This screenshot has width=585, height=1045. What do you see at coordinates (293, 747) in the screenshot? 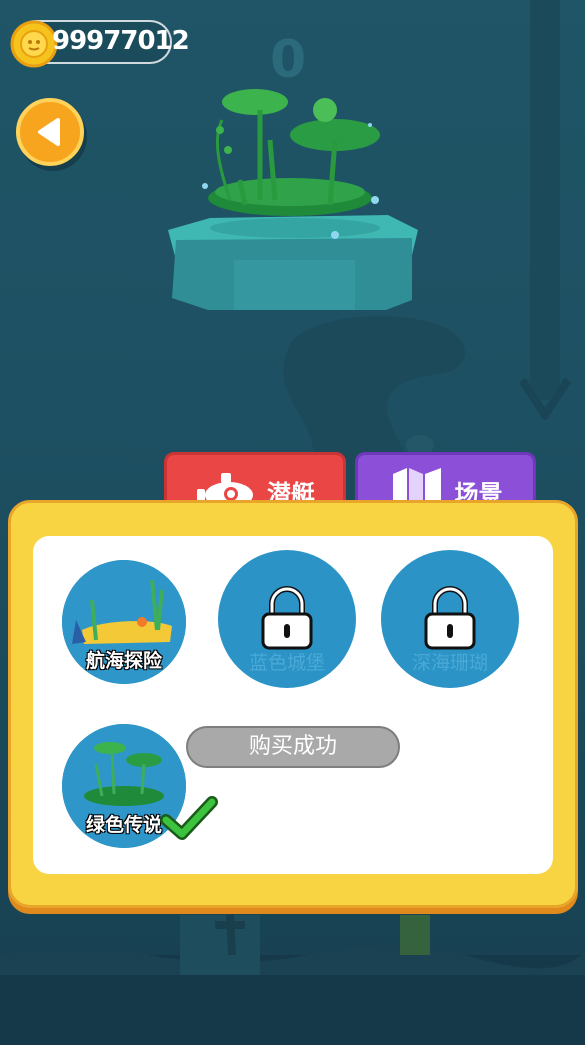
I see `purchase-success-toast: 购买成功` at bounding box center [293, 747].